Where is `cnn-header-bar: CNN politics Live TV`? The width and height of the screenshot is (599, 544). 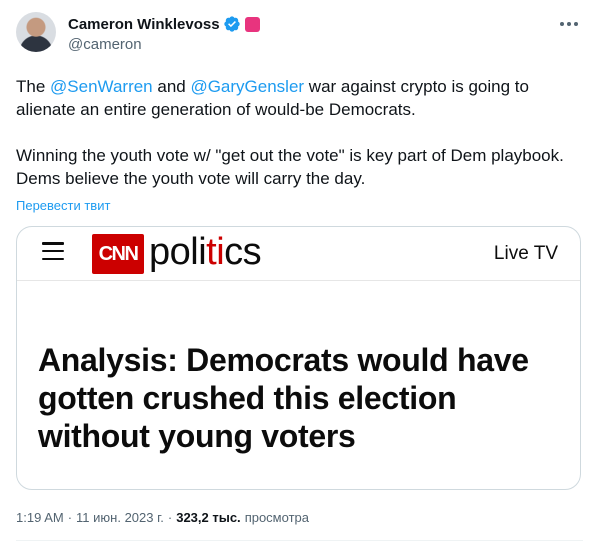 cnn-header-bar: CNN politics Live TV is located at coordinates (298, 254).